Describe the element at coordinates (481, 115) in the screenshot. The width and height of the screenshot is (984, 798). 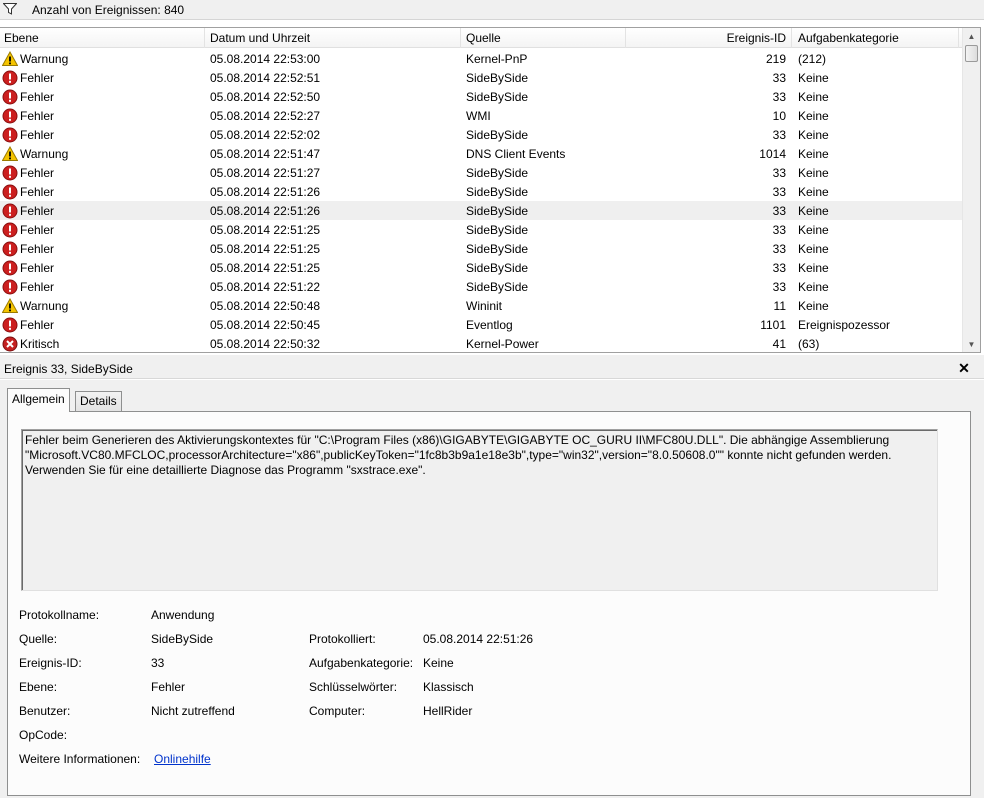
I see `table-row: Fehler 05.08.2014 22:52:27 WMI 10 Keine` at that location.